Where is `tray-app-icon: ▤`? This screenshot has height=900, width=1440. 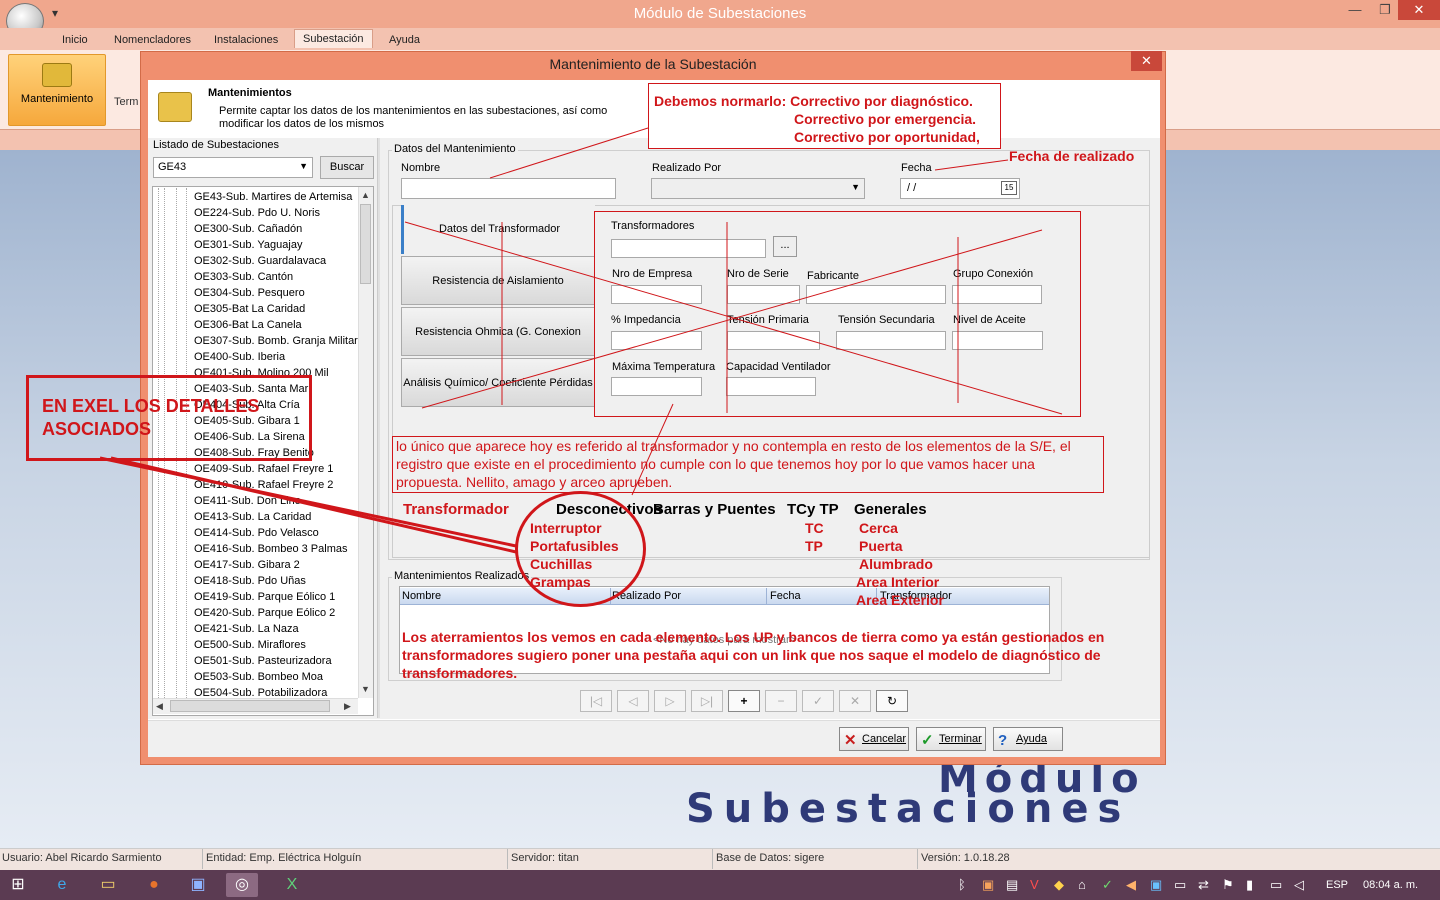 tray-app-icon: ▤ is located at coordinates (1012, 885).